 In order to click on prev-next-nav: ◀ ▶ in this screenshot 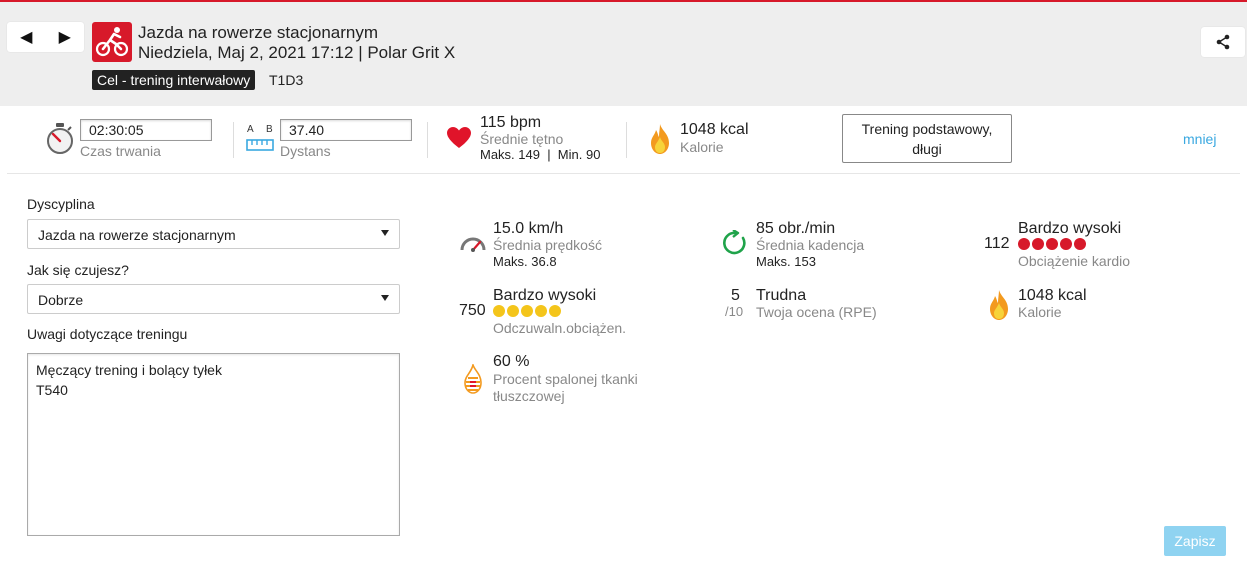, I will do `click(45, 37)`.